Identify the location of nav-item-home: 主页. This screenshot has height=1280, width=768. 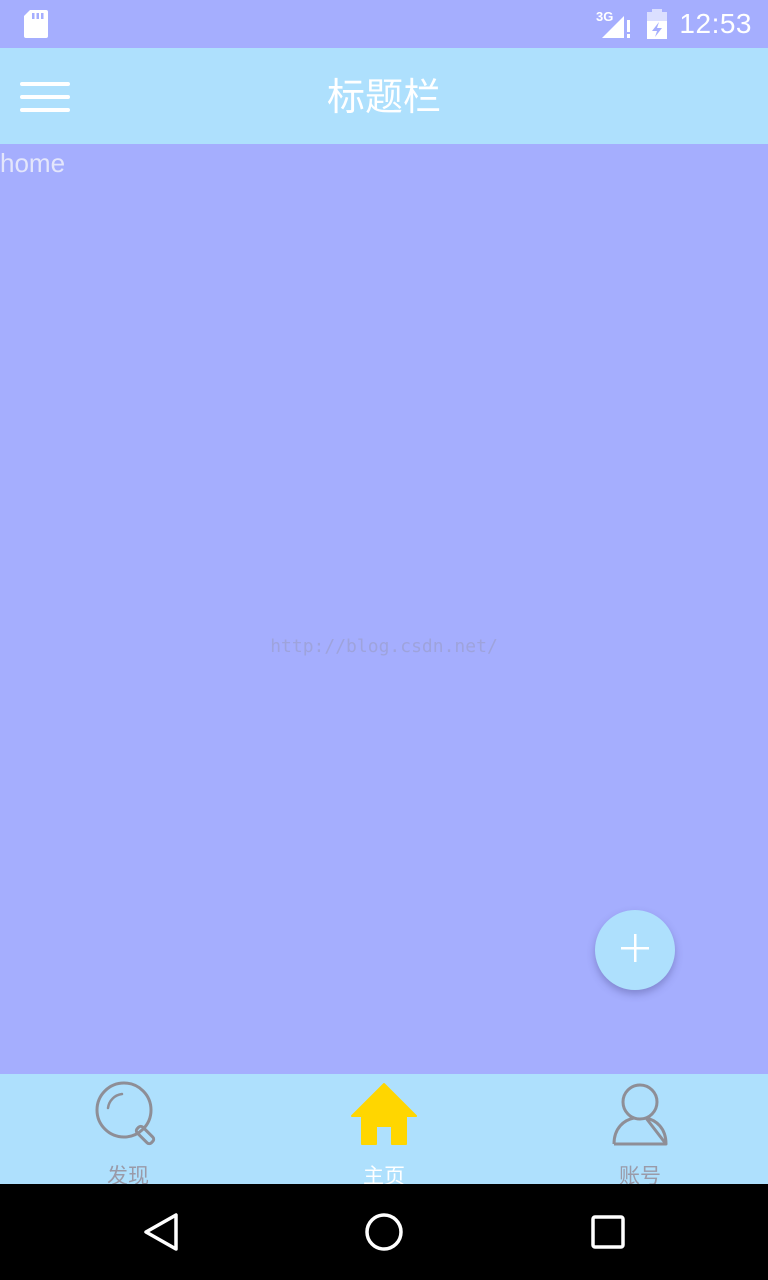
(384, 1131).